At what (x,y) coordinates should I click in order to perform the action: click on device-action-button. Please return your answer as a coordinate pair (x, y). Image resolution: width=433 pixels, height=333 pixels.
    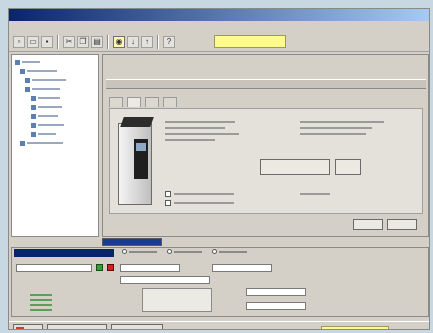
    Looking at the image, I should click on (295, 167).